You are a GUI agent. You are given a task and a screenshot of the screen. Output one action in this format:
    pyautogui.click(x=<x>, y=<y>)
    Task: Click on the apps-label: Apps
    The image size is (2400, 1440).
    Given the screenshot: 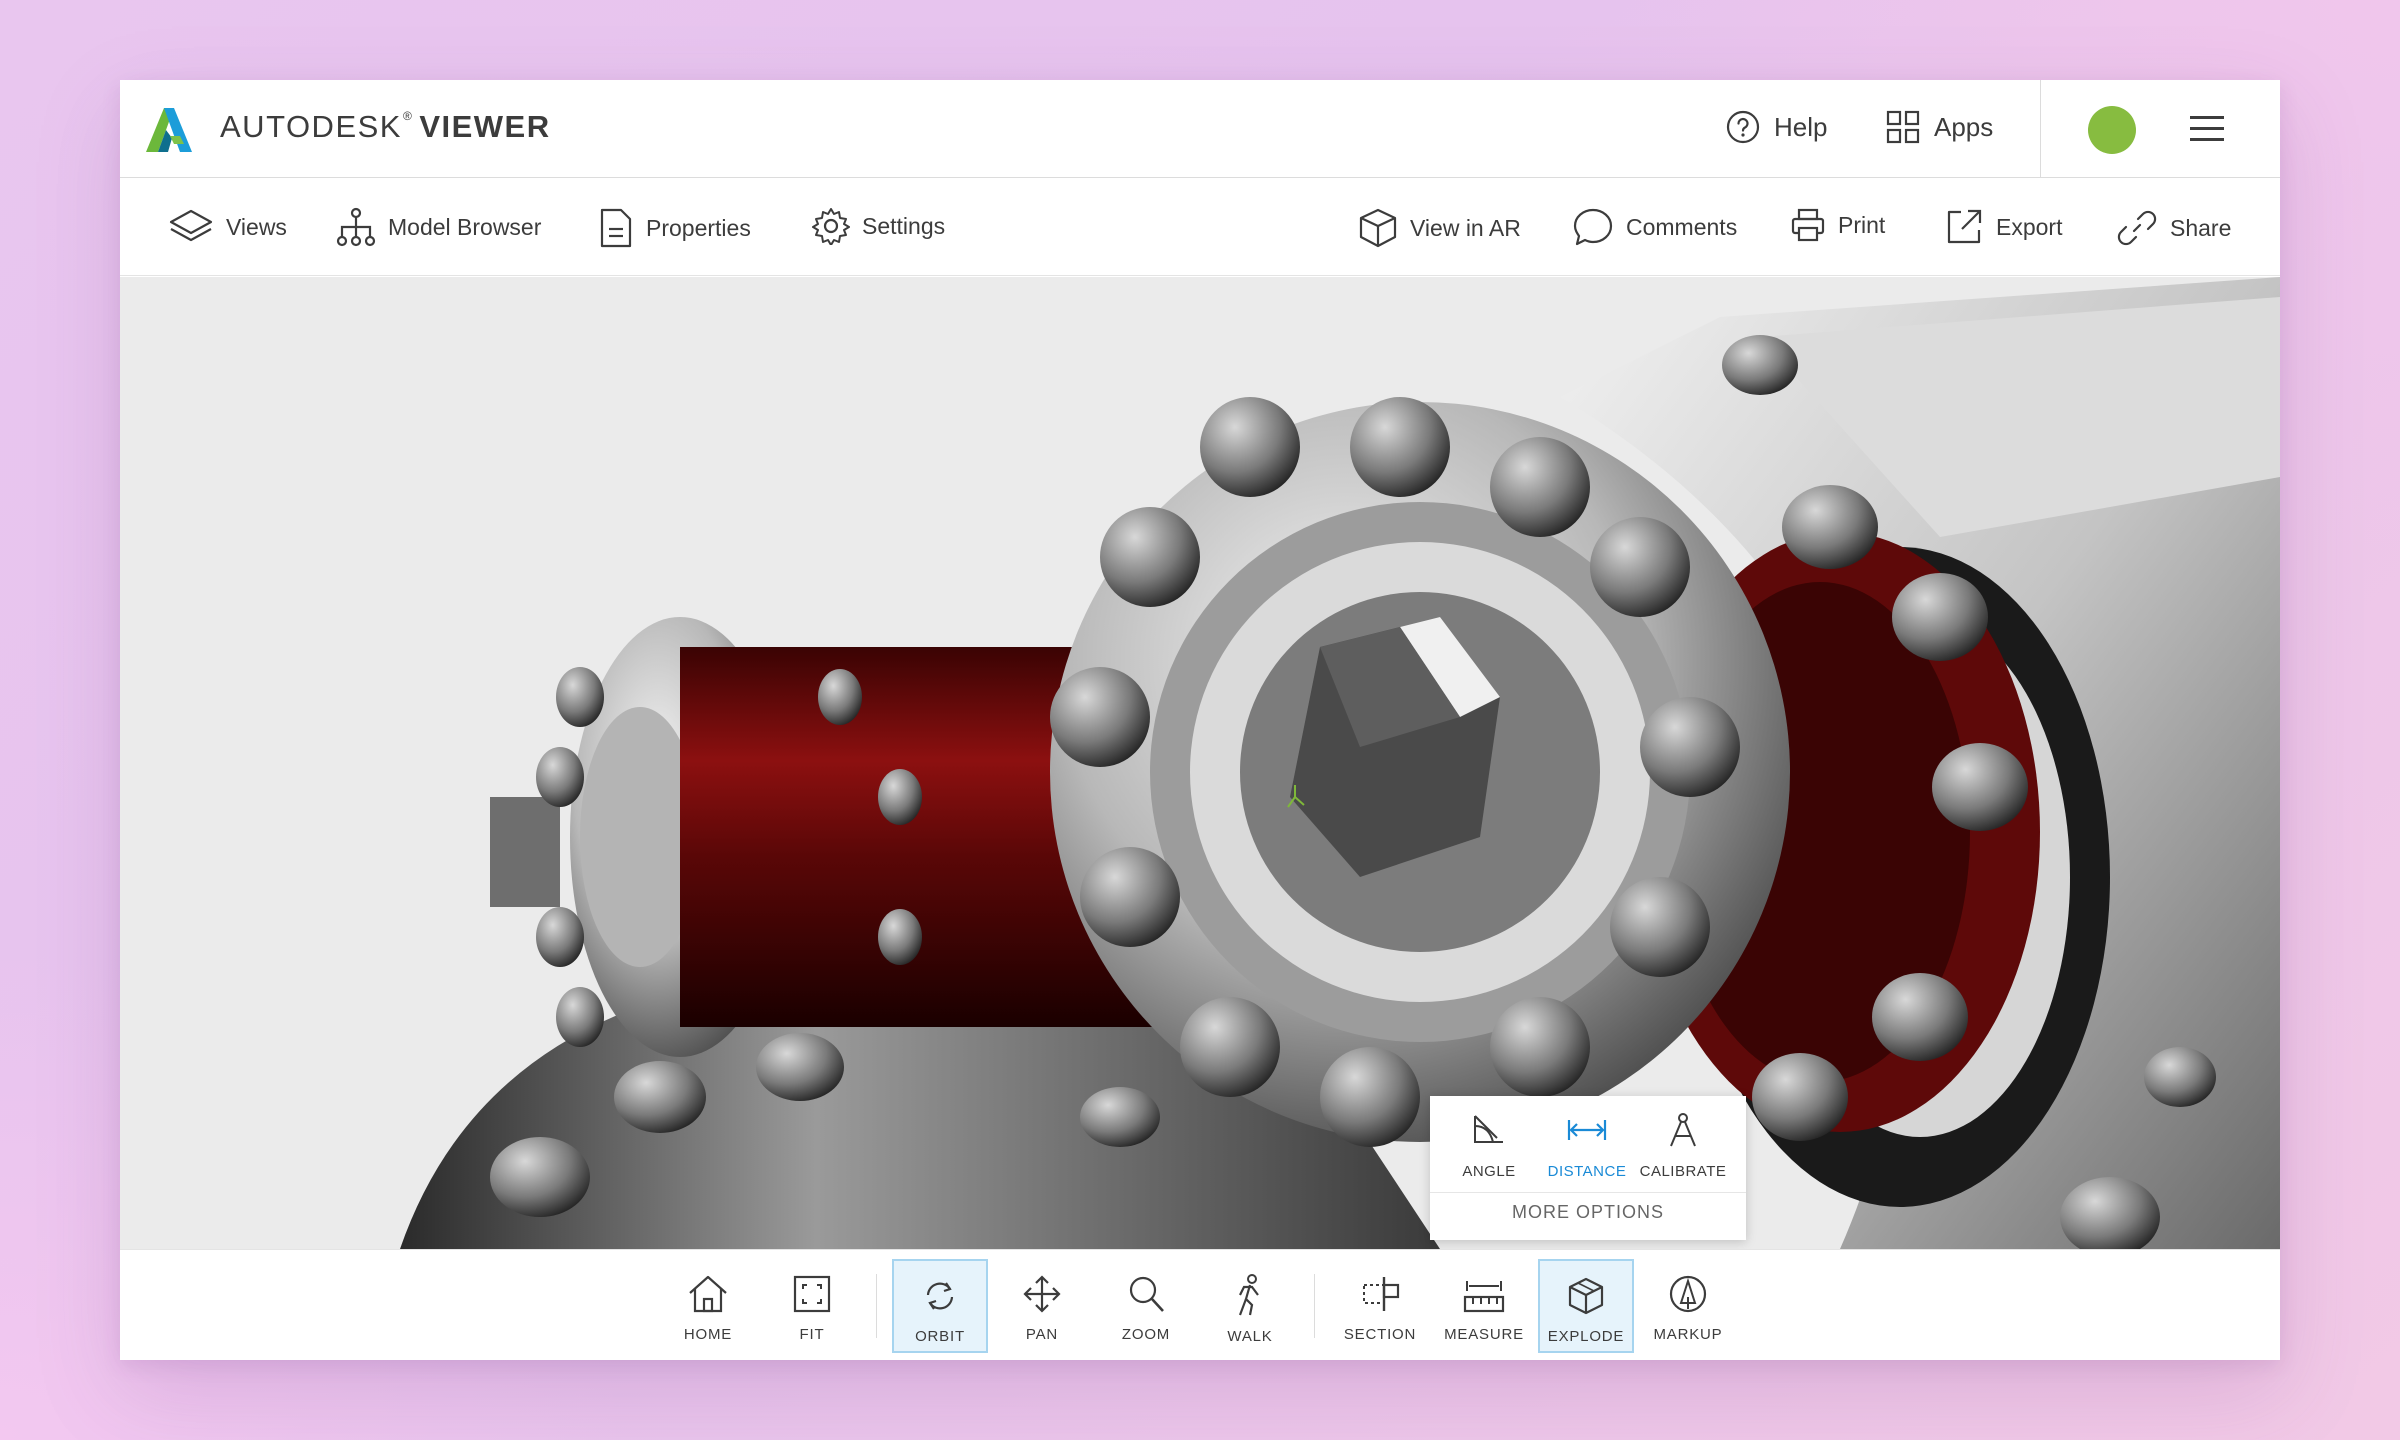 What is the action you would take?
    pyautogui.click(x=1964, y=126)
    